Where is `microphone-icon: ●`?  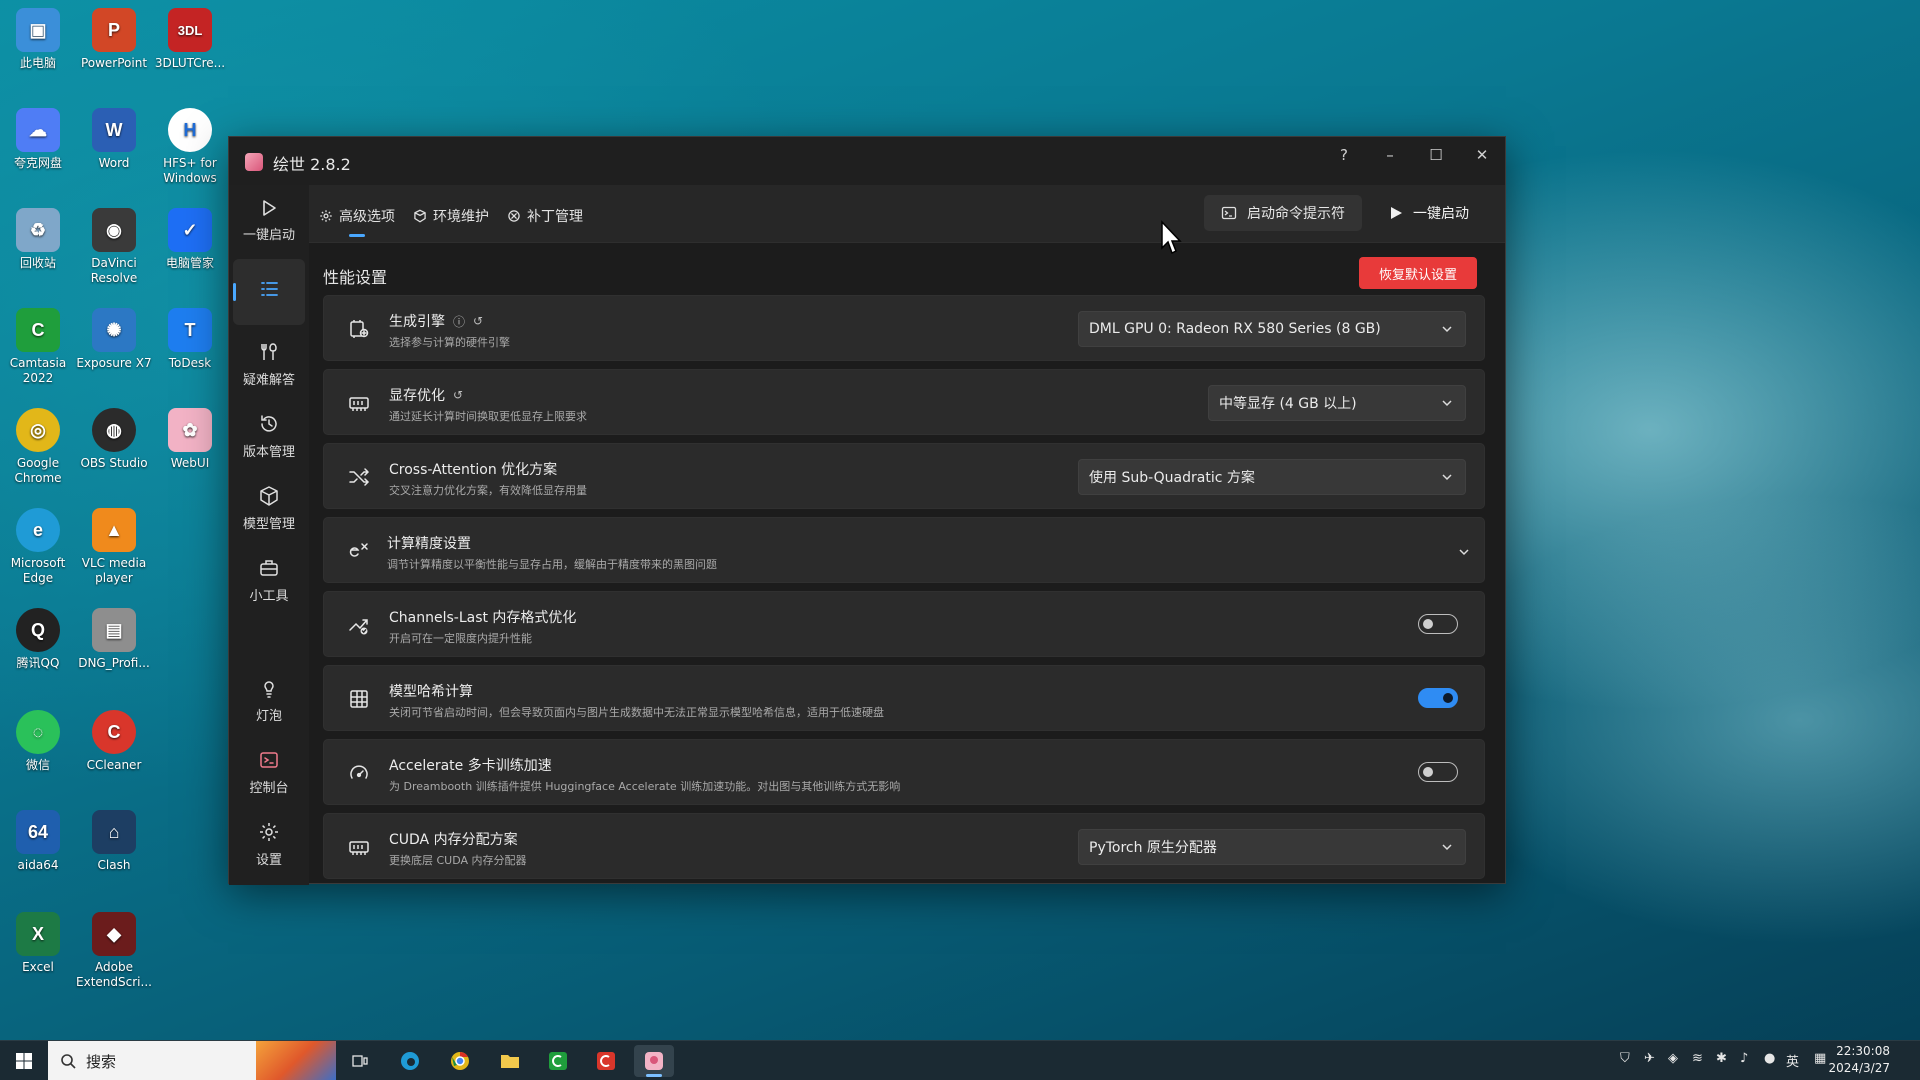
microphone-icon: ● is located at coordinates (1769, 1058).